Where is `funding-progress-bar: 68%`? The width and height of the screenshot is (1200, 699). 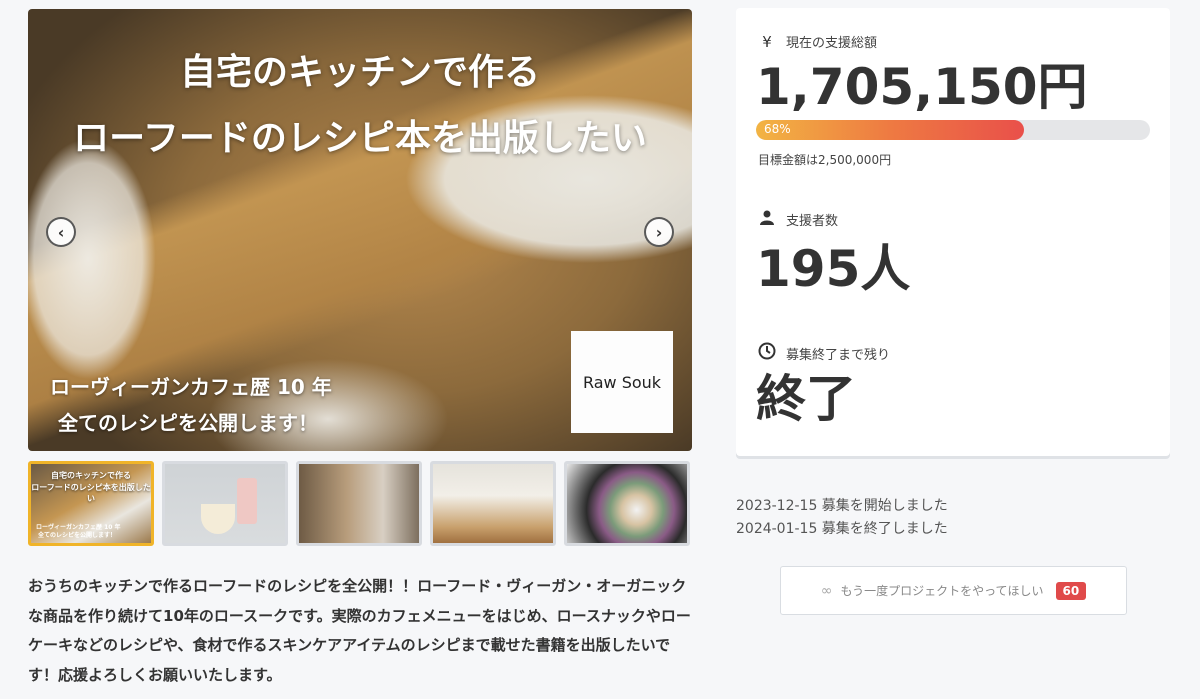 funding-progress-bar: 68% is located at coordinates (953, 130).